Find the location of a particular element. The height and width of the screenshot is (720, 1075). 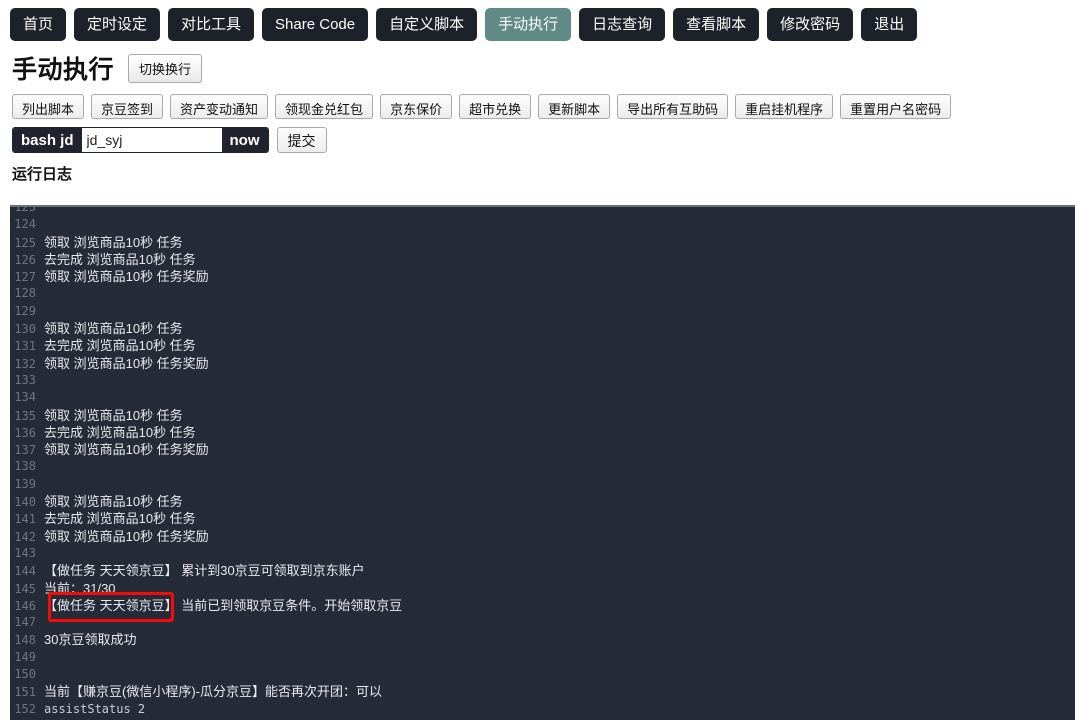

nav-button-2: 对比工具 is located at coordinates (211, 24).